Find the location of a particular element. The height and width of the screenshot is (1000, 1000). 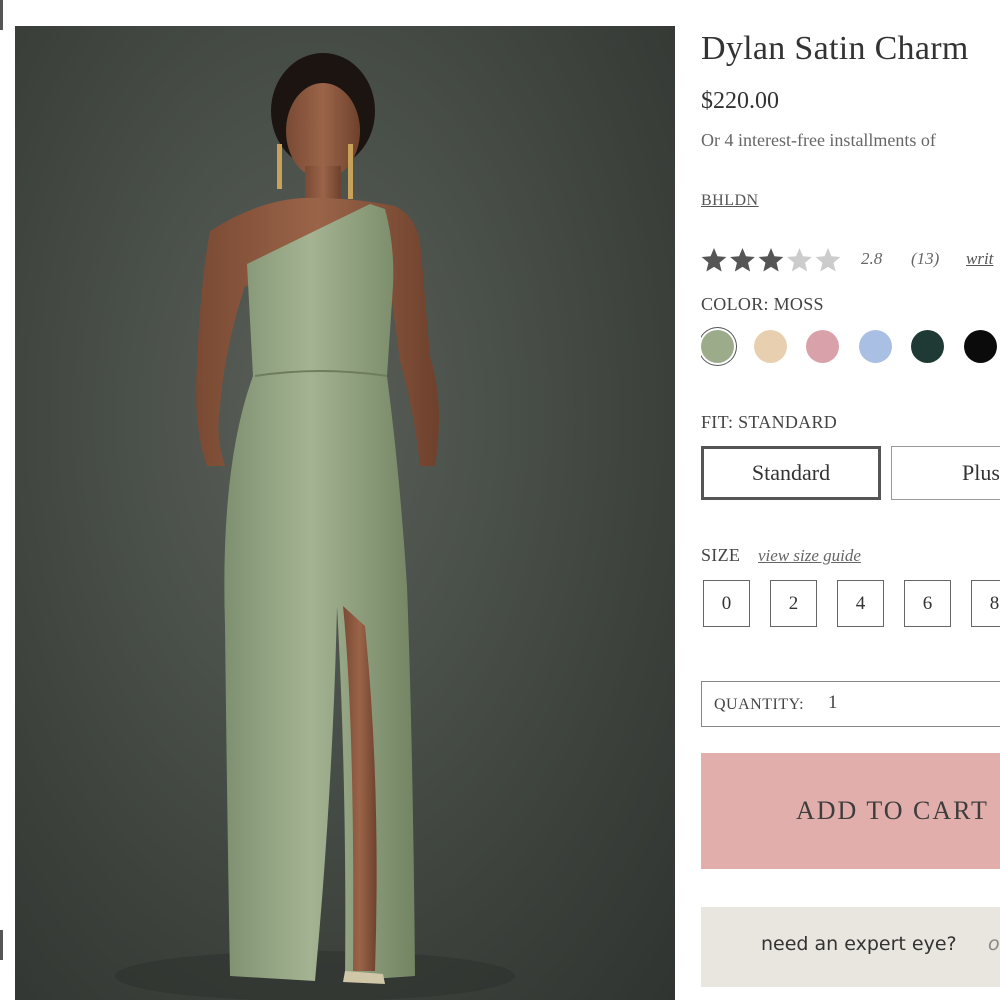

size-option-4: 4 is located at coordinates (860, 603).